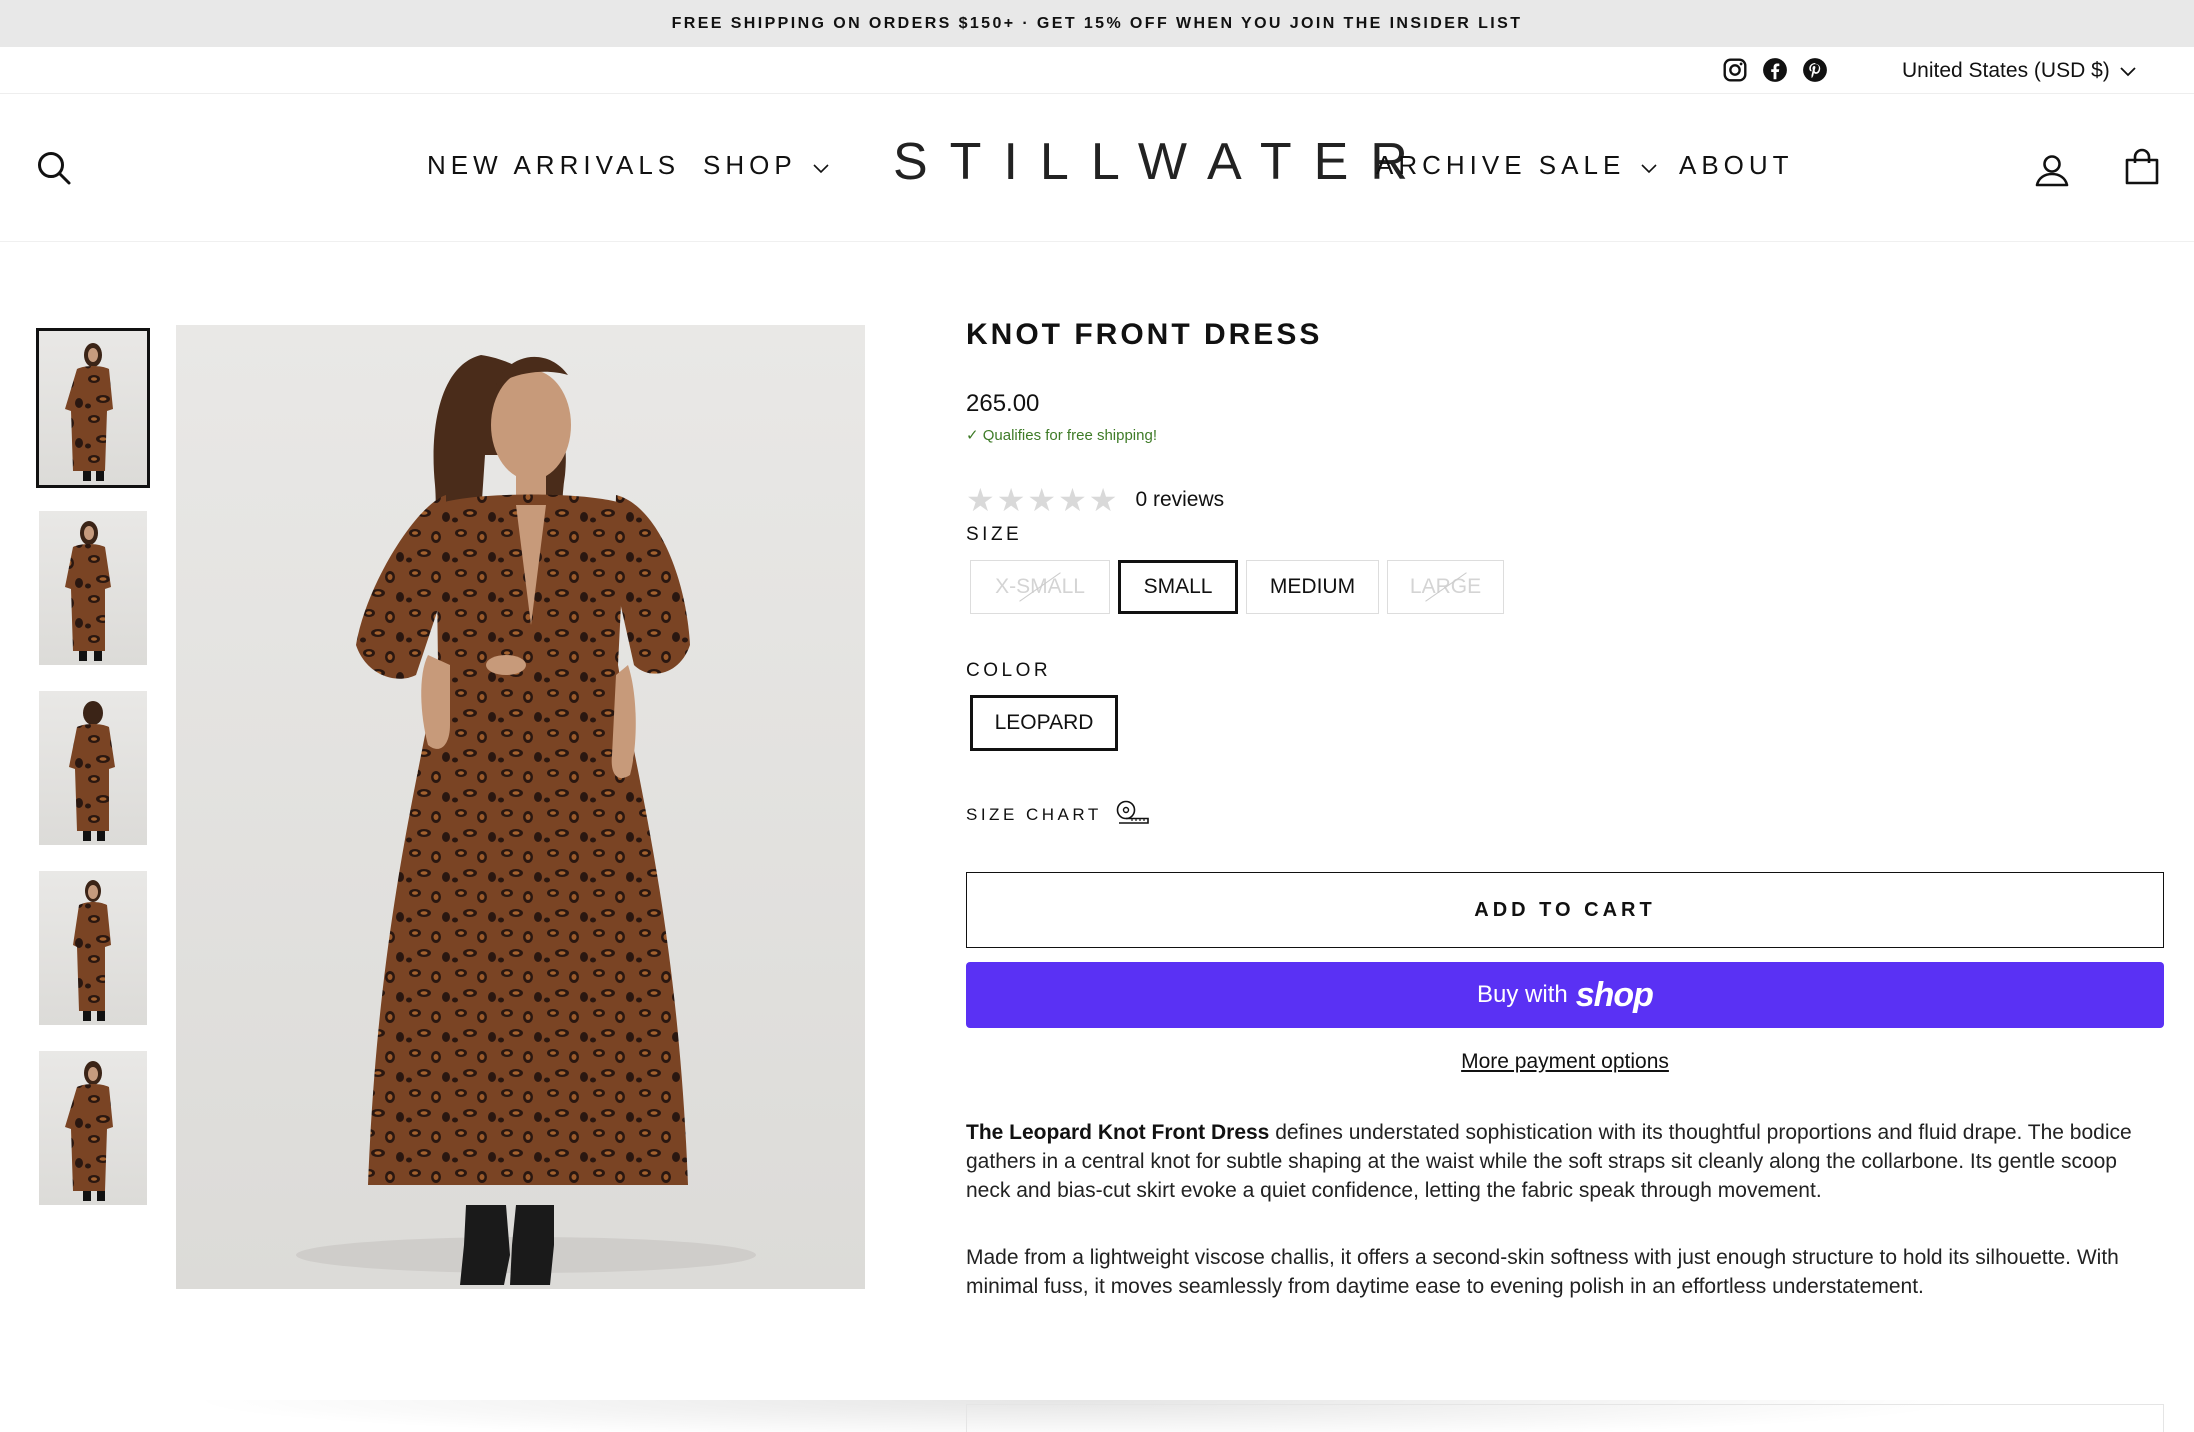  I want to click on shipping-note: ✓ Qualifies for free shipping!, so click(1061, 435).